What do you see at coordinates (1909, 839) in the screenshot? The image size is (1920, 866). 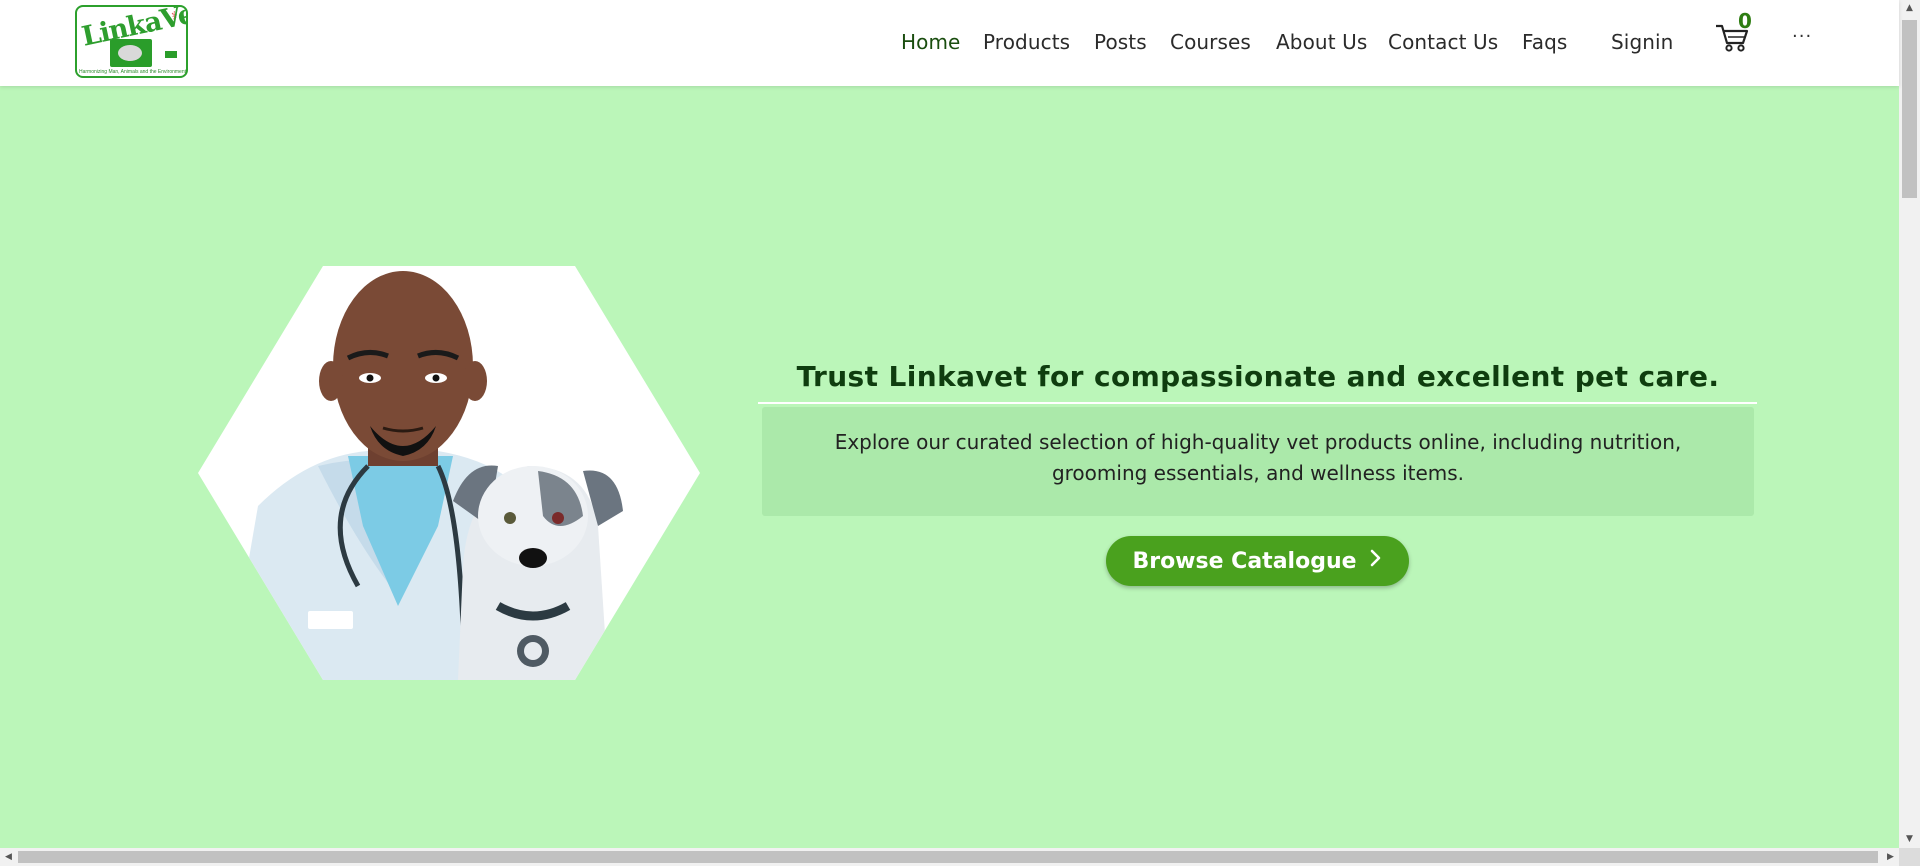 I see `scroll-down-icon: ▼` at bounding box center [1909, 839].